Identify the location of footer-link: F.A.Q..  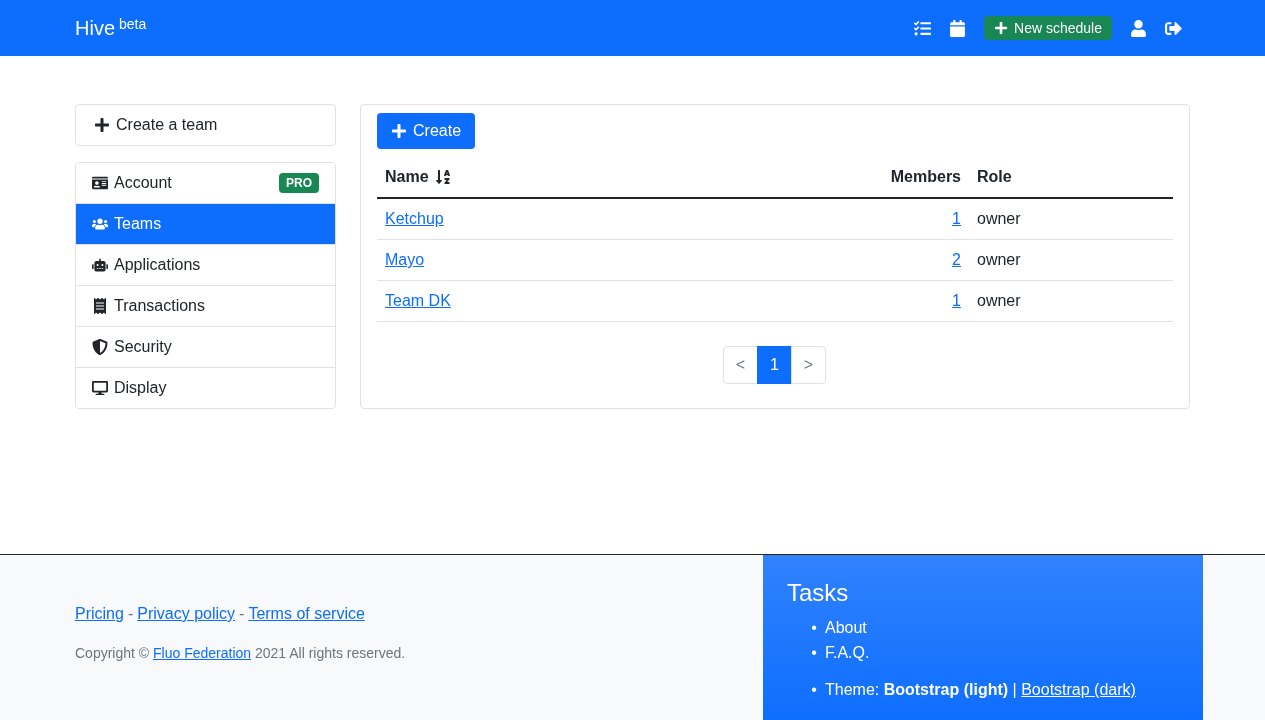
(847, 652).